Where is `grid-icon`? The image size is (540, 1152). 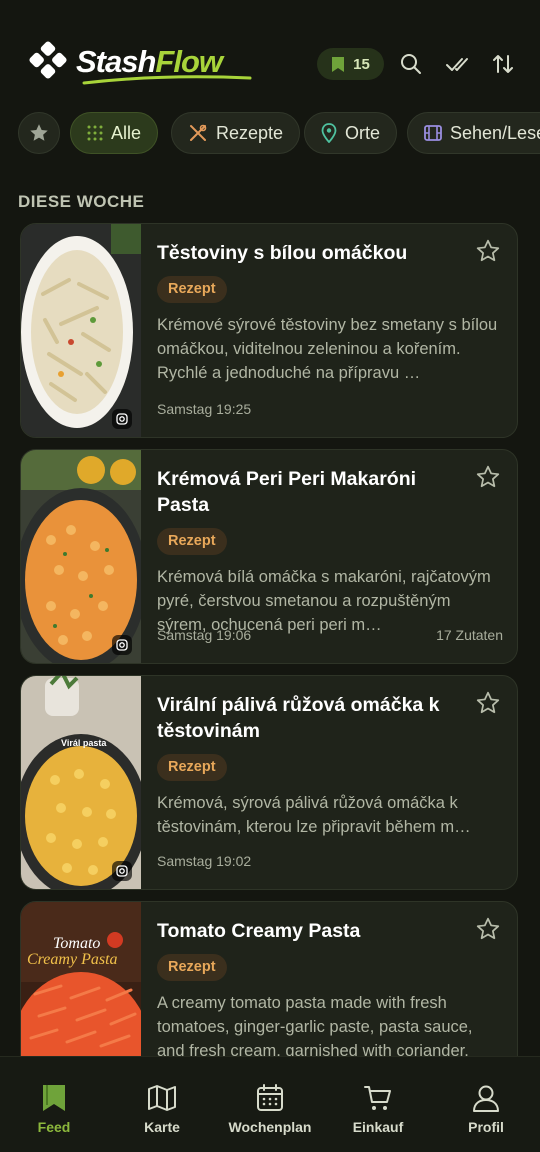 grid-icon is located at coordinates (95, 133).